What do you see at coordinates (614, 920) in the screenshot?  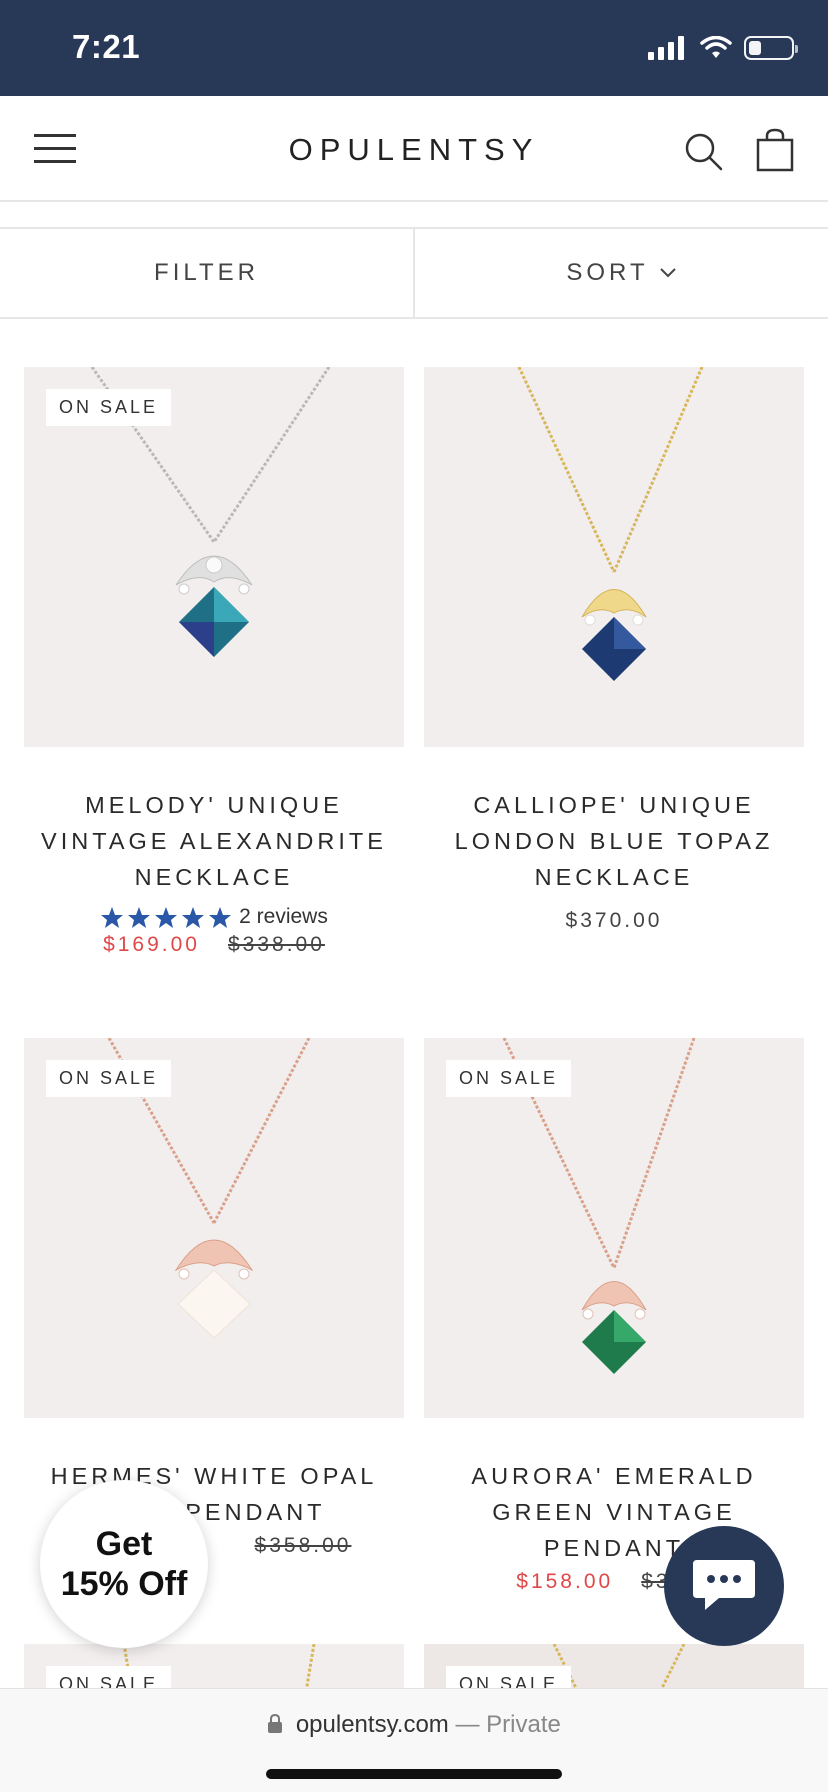 I see `regular-price: $370.00` at bounding box center [614, 920].